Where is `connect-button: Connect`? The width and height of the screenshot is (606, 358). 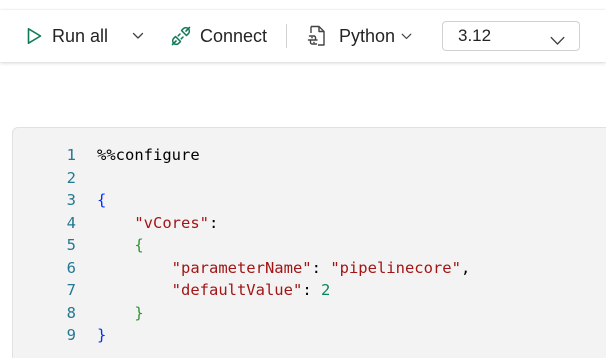 connect-button: Connect is located at coordinates (218, 36).